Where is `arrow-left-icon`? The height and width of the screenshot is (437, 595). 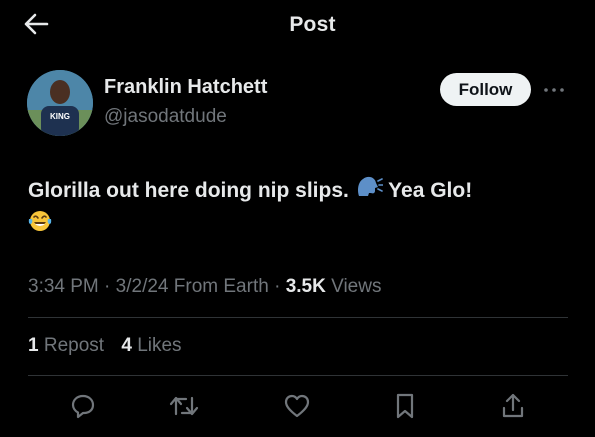
arrow-left-icon is located at coordinates (36, 24).